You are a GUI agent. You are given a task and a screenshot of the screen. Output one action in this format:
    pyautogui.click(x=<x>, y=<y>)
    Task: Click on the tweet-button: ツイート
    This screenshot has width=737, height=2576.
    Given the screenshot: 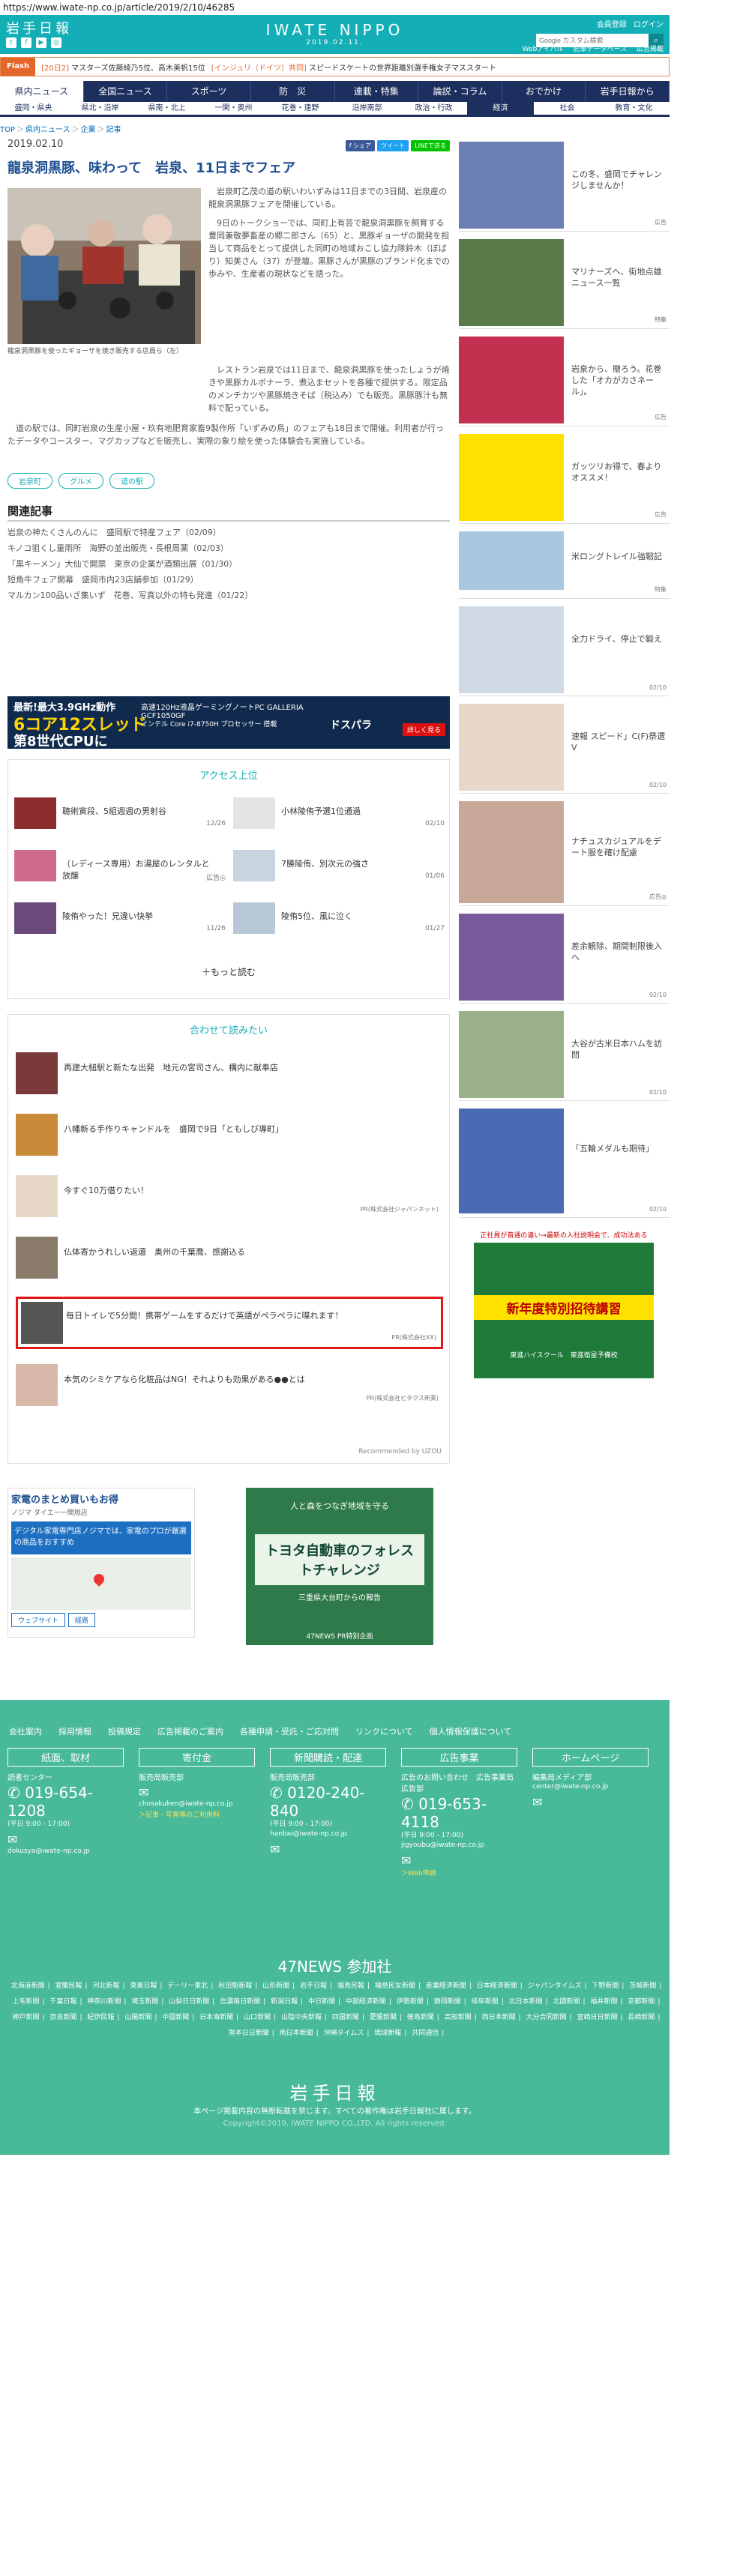 What is the action you would take?
    pyautogui.click(x=393, y=145)
    